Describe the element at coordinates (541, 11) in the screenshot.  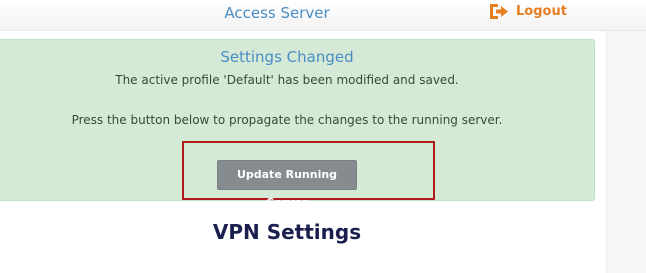
I see `logout-label: Logout` at that location.